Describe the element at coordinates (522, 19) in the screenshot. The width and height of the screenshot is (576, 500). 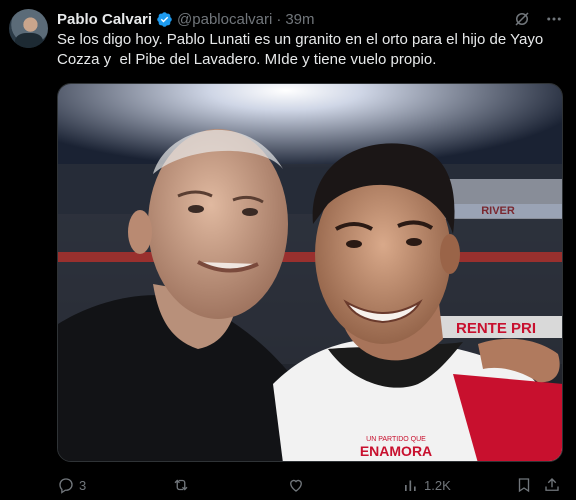
I see `grok-icon` at that location.